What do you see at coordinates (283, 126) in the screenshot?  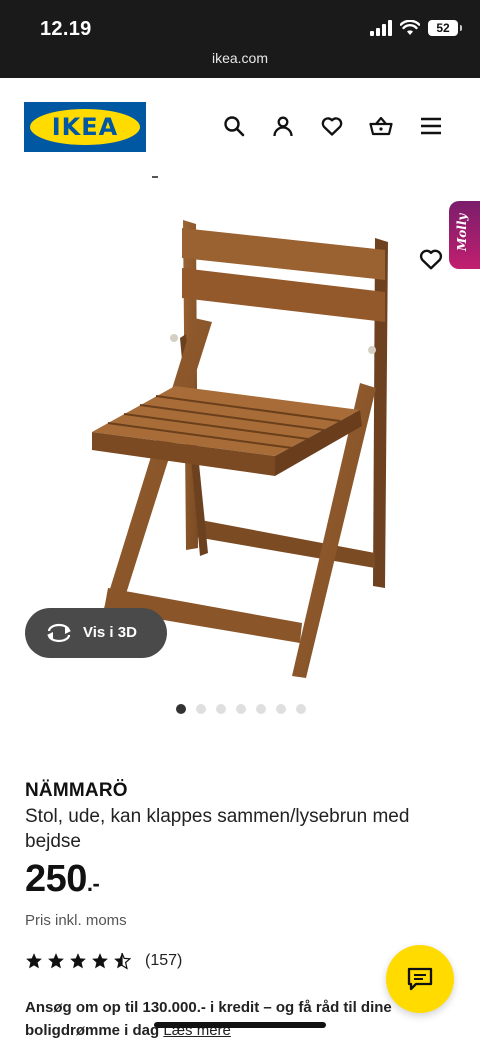 I see `account-icon` at bounding box center [283, 126].